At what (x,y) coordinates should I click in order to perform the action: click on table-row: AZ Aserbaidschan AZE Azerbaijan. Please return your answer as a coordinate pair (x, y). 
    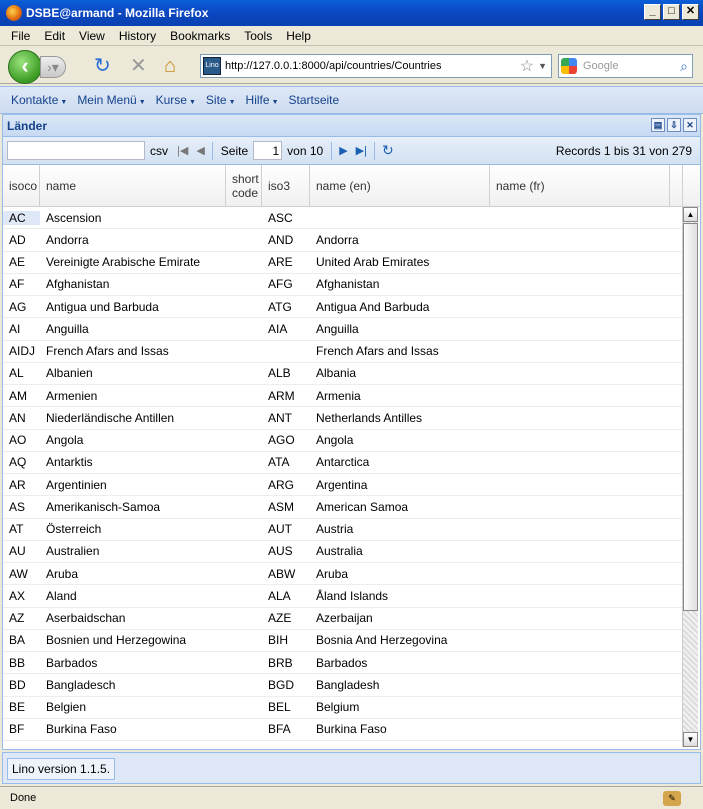
    Looking at the image, I should click on (343, 619).